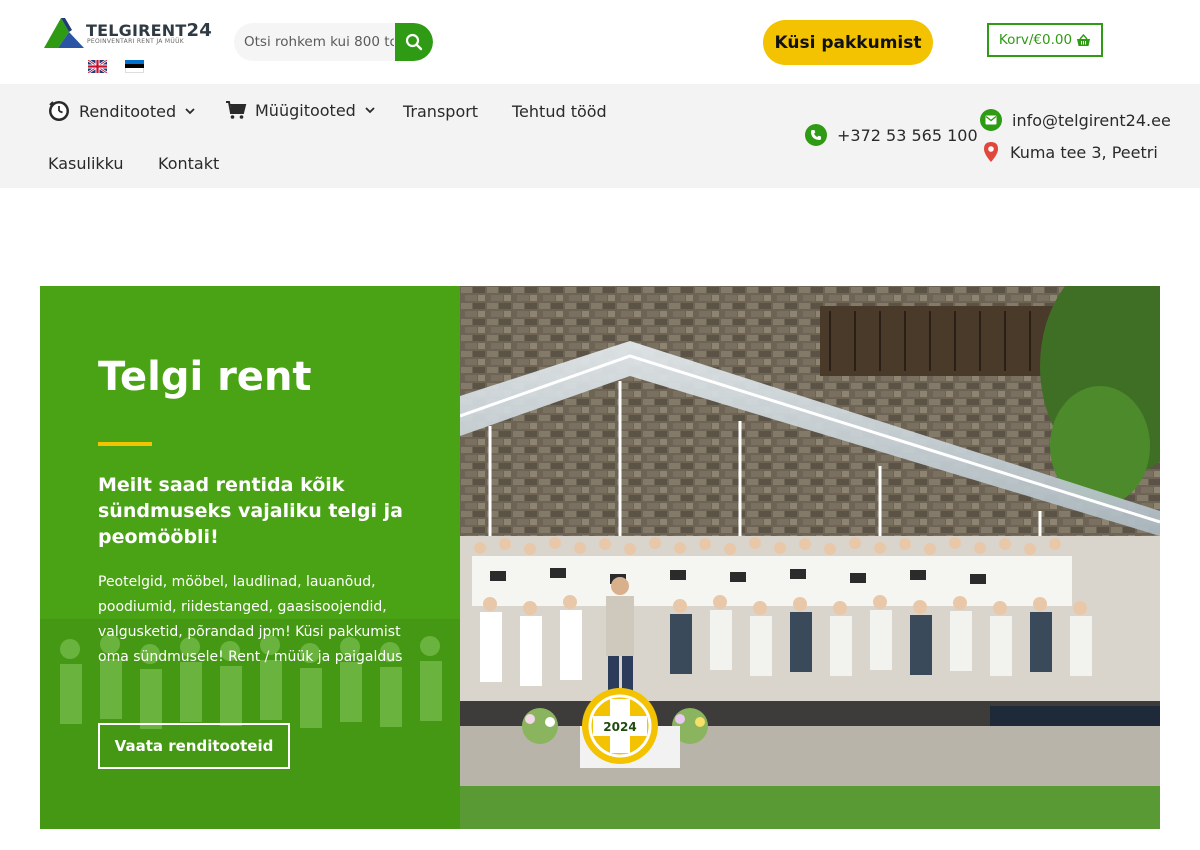 The image size is (1200, 850). I want to click on logo-tagline: PEOINVENTARI RENT JA MÜÜK, so click(136, 41).